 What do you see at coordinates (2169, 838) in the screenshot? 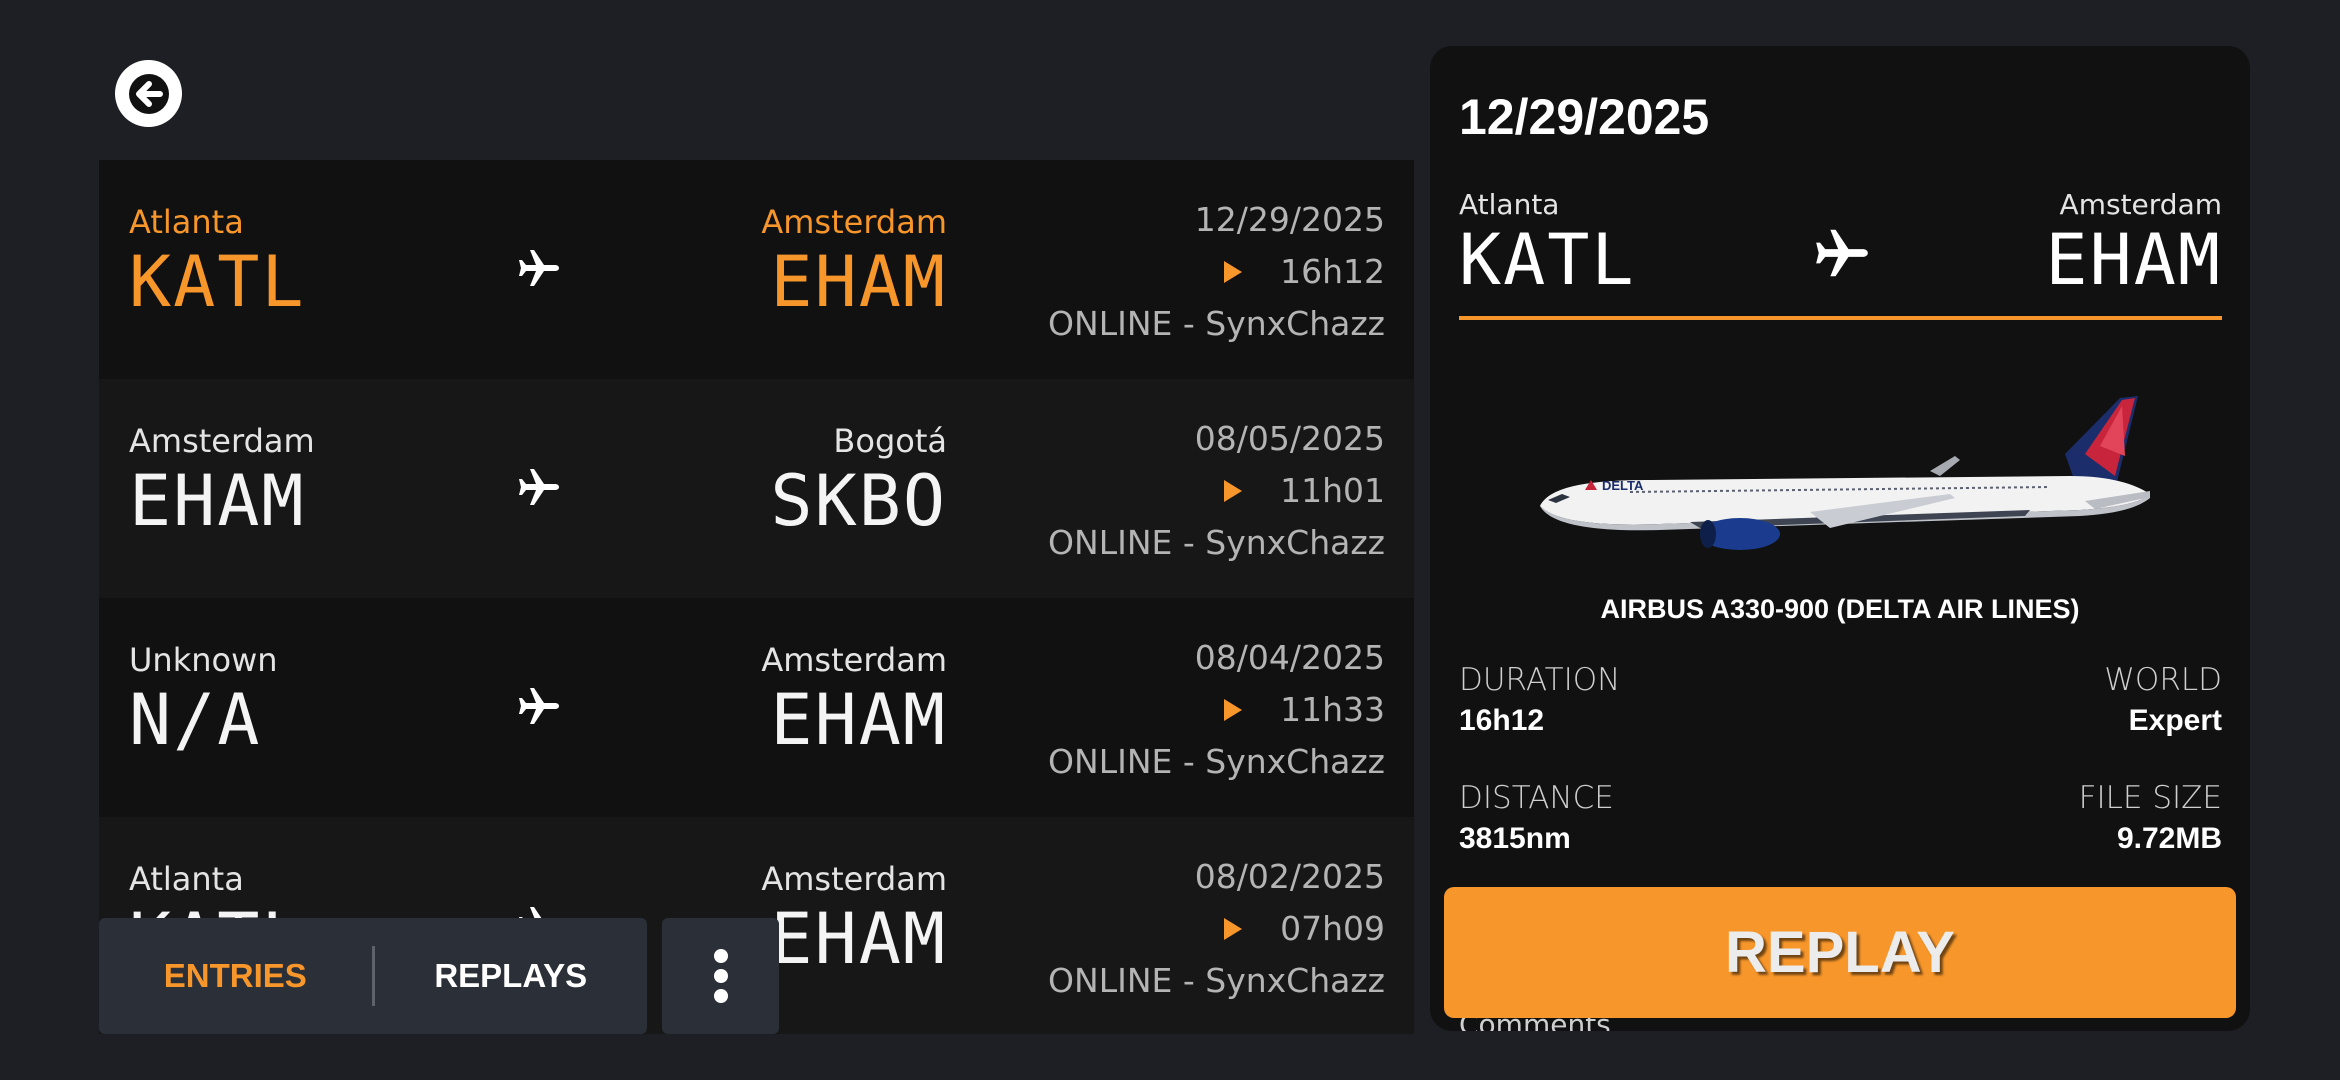
I see `filesize-value: 9.72MB` at bounding box center [2169, 838].